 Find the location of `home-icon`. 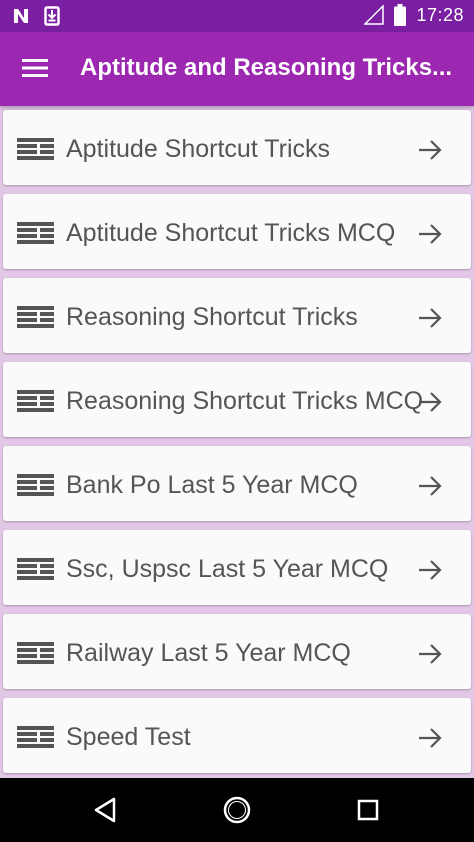

home-icon is located at coordinates (237, 810).